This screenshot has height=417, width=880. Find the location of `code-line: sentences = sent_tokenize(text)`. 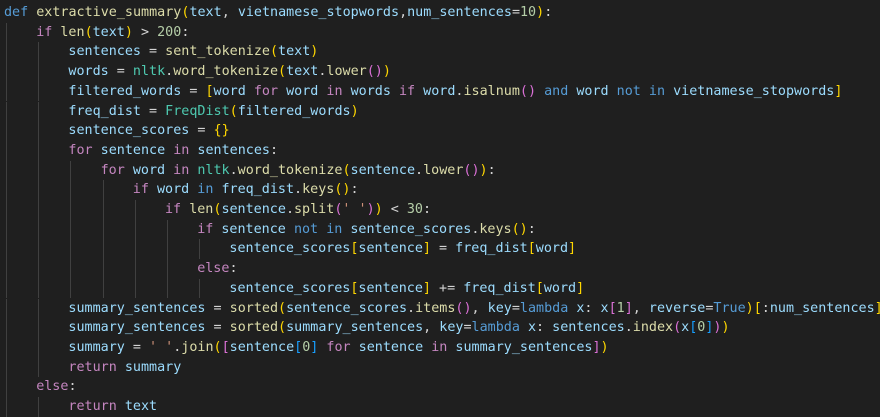

code-line: sentences = sent_tokenize(text) is located at coordinates (440, 52).